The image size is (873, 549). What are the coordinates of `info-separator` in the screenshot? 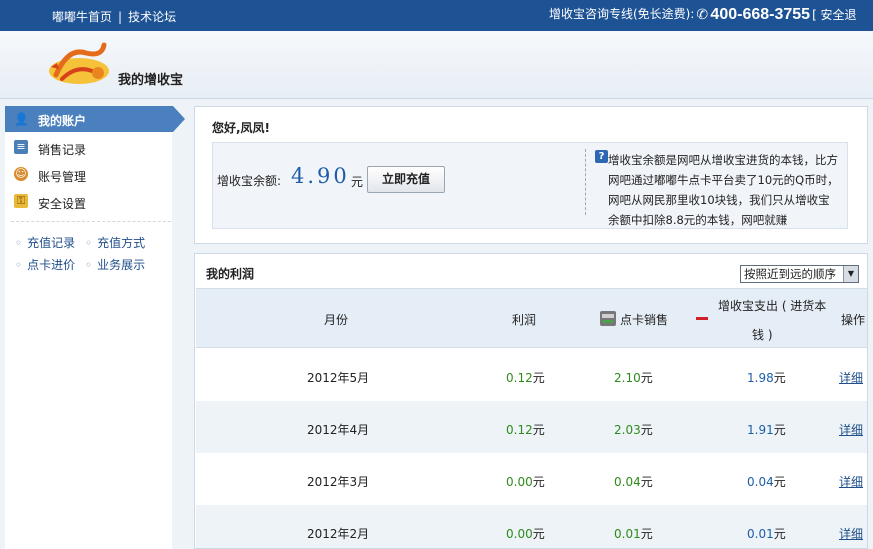 It's located at (585, 182).